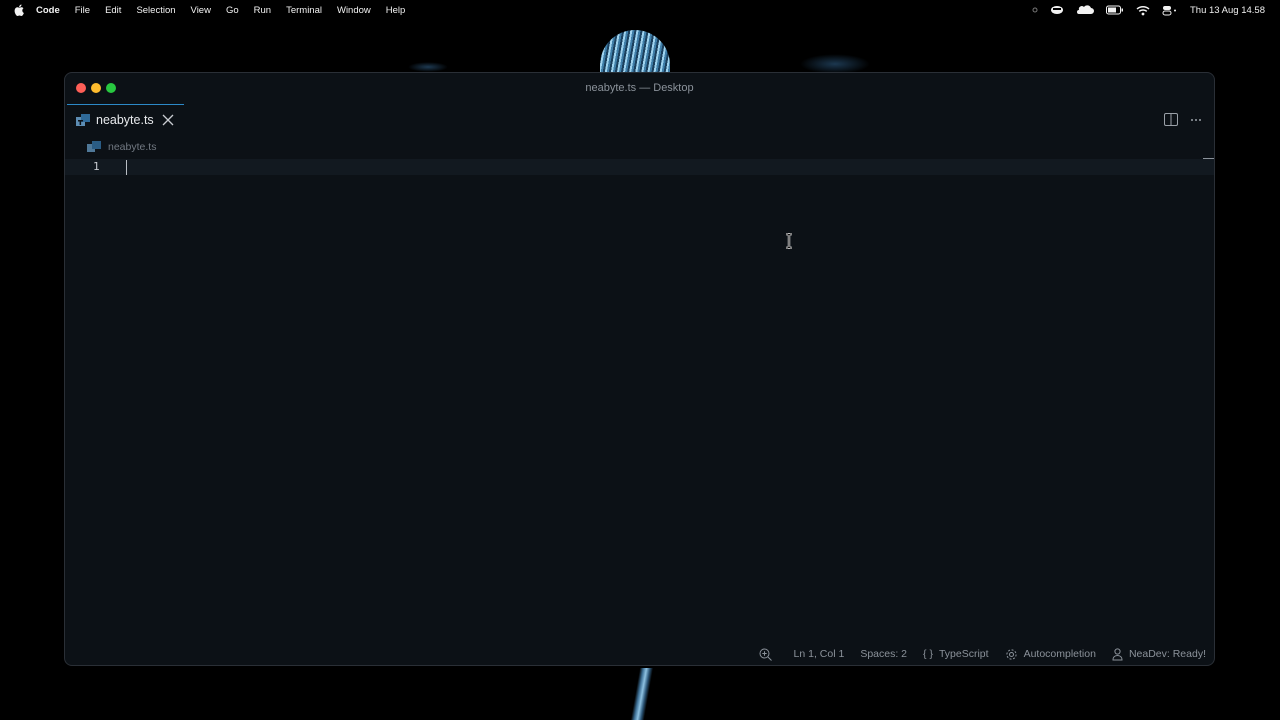 Image resolution: width=1280 pixels, height=720 pixels. What do you see at coordinates (1156, 10) in the screenshot?
I see `menu-bar-status-area: Thu 13 Aug 14.58` at bounding box center [1156, 10].